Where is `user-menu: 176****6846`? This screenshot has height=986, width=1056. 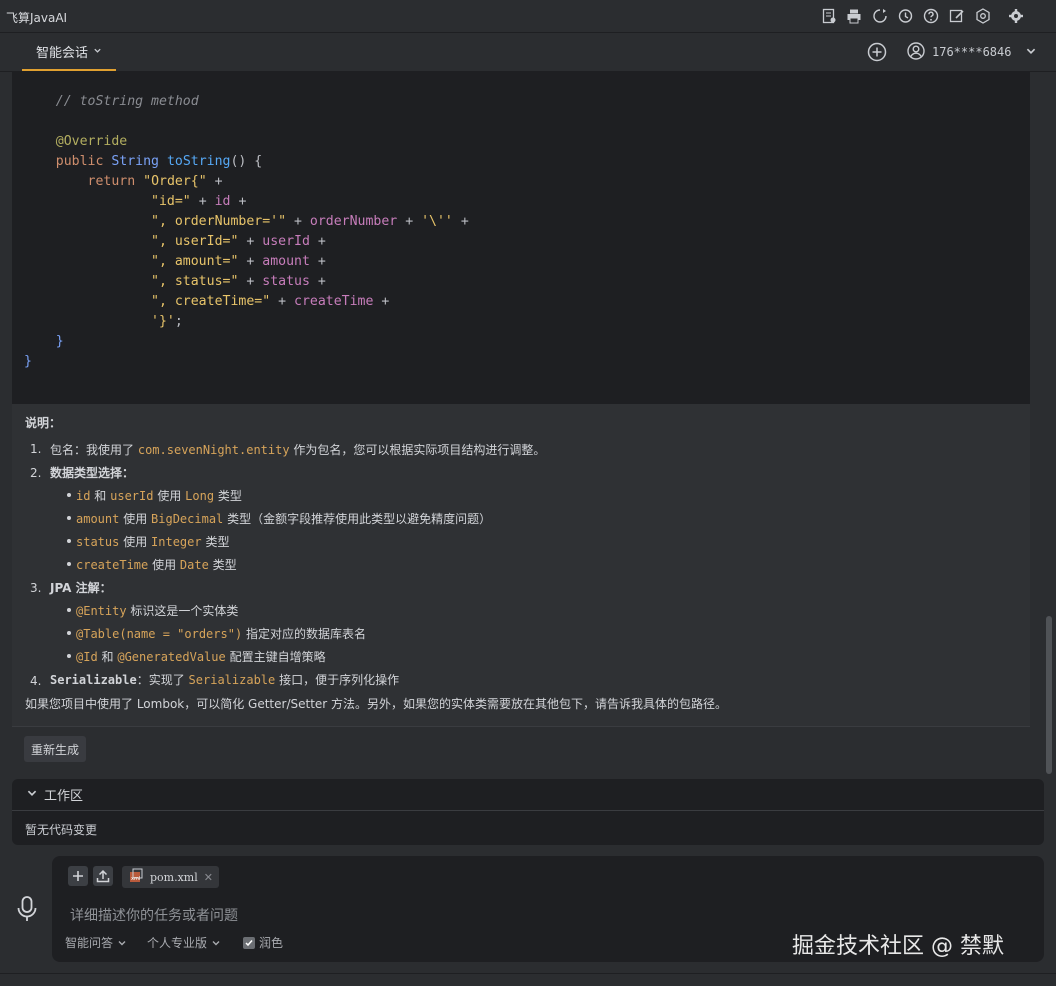
user-menu: 176****6846 is located at coordinates (971, 52).